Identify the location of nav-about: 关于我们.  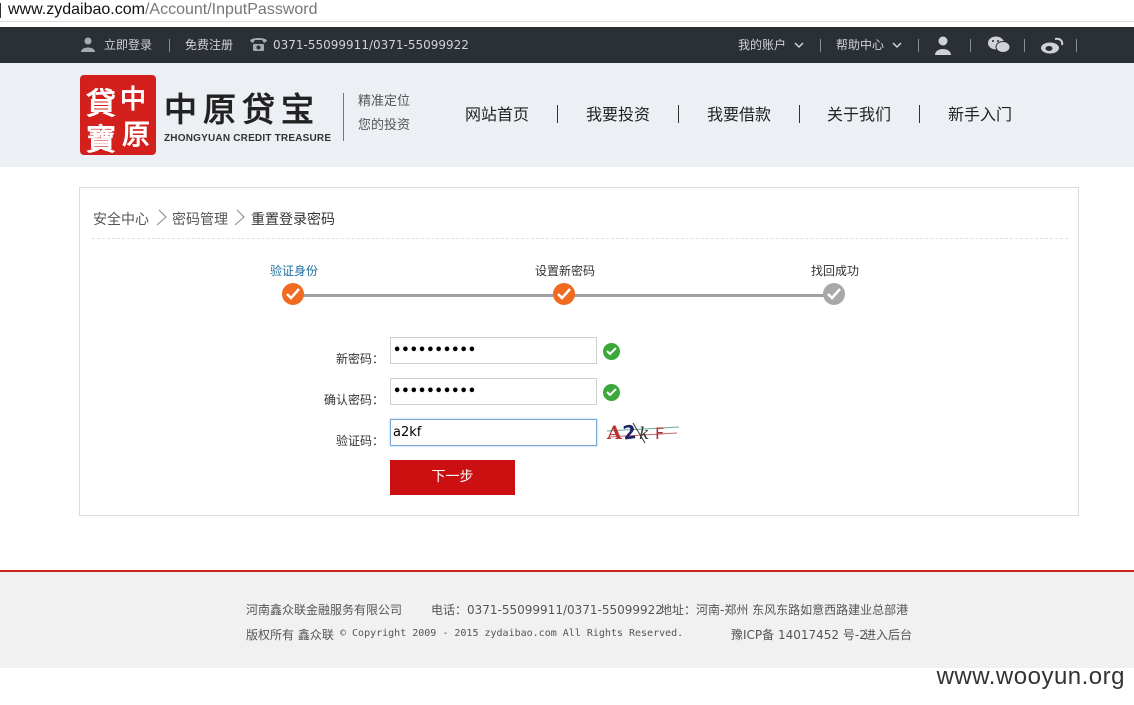
(859, 115).